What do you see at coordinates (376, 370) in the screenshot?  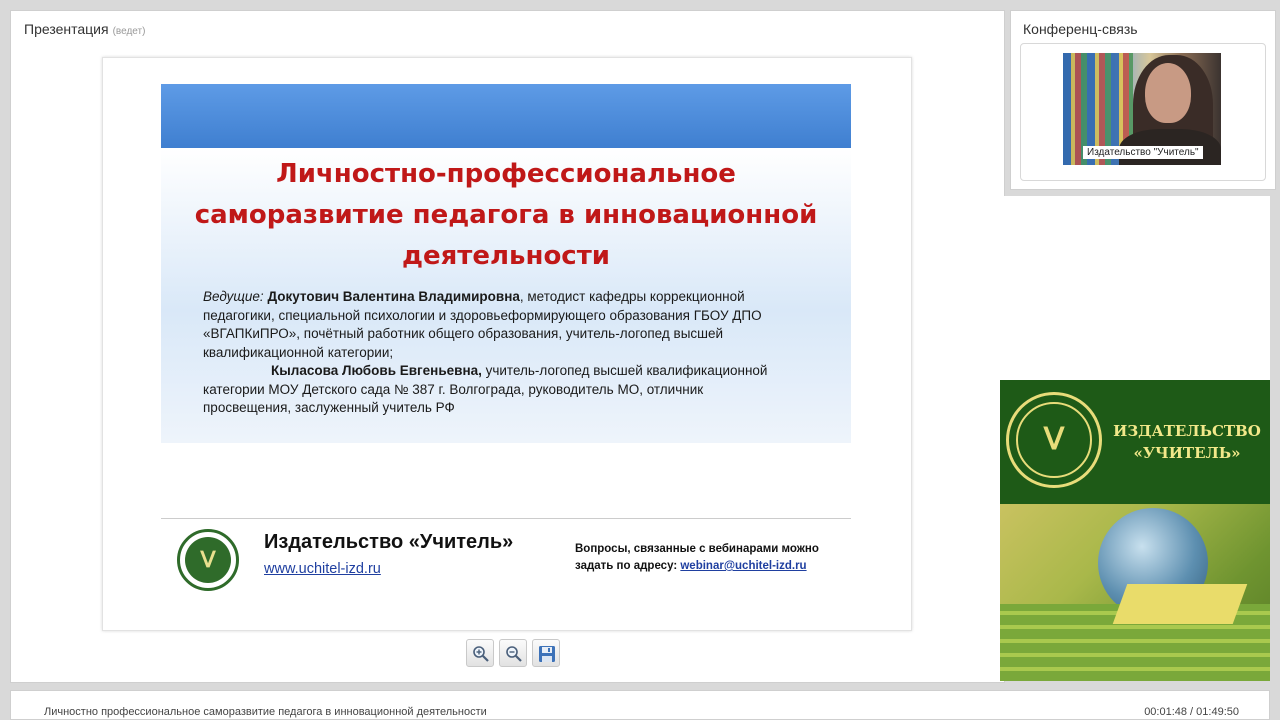 I see `presenter-2-name: Кыласова Любовь Евгеньевна,` at bounding box center [376, 370].